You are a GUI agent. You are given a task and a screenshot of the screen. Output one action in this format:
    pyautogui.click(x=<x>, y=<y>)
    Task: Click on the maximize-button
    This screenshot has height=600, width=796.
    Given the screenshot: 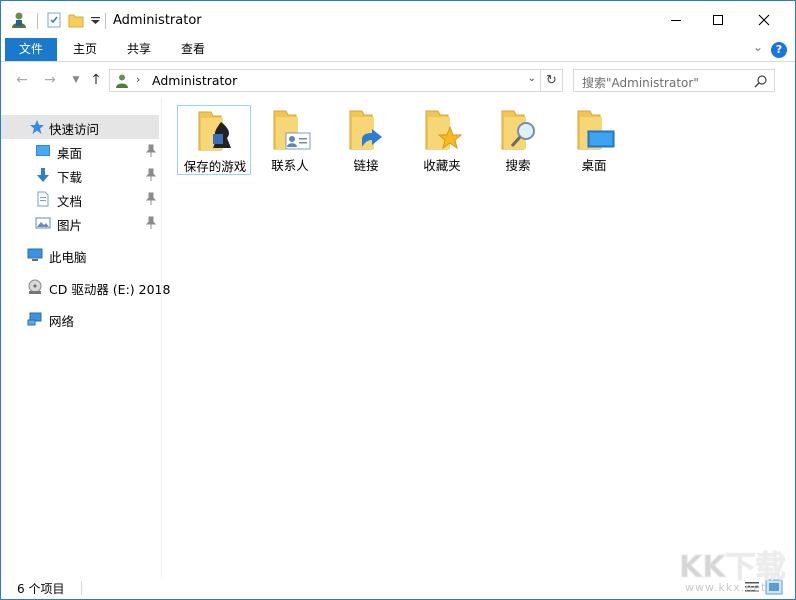 What is the action you would take?
    pyautogui.click(x=718, y=20)
    